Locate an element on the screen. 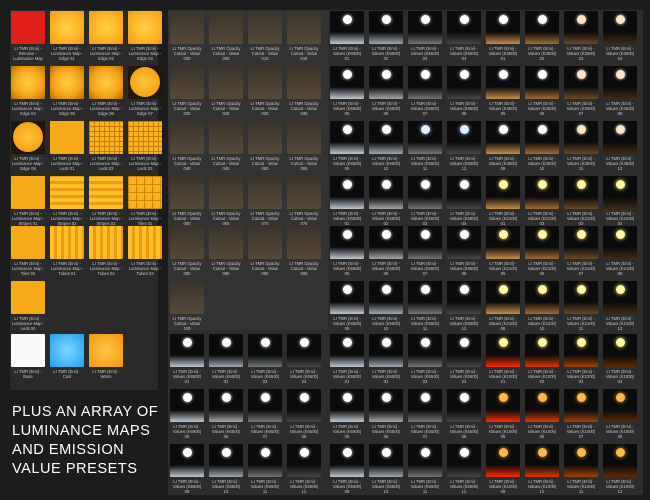  emission-value-preset: LI TMR (Emi) - Values (K2100) 09 is located at coordinates (503, 306).